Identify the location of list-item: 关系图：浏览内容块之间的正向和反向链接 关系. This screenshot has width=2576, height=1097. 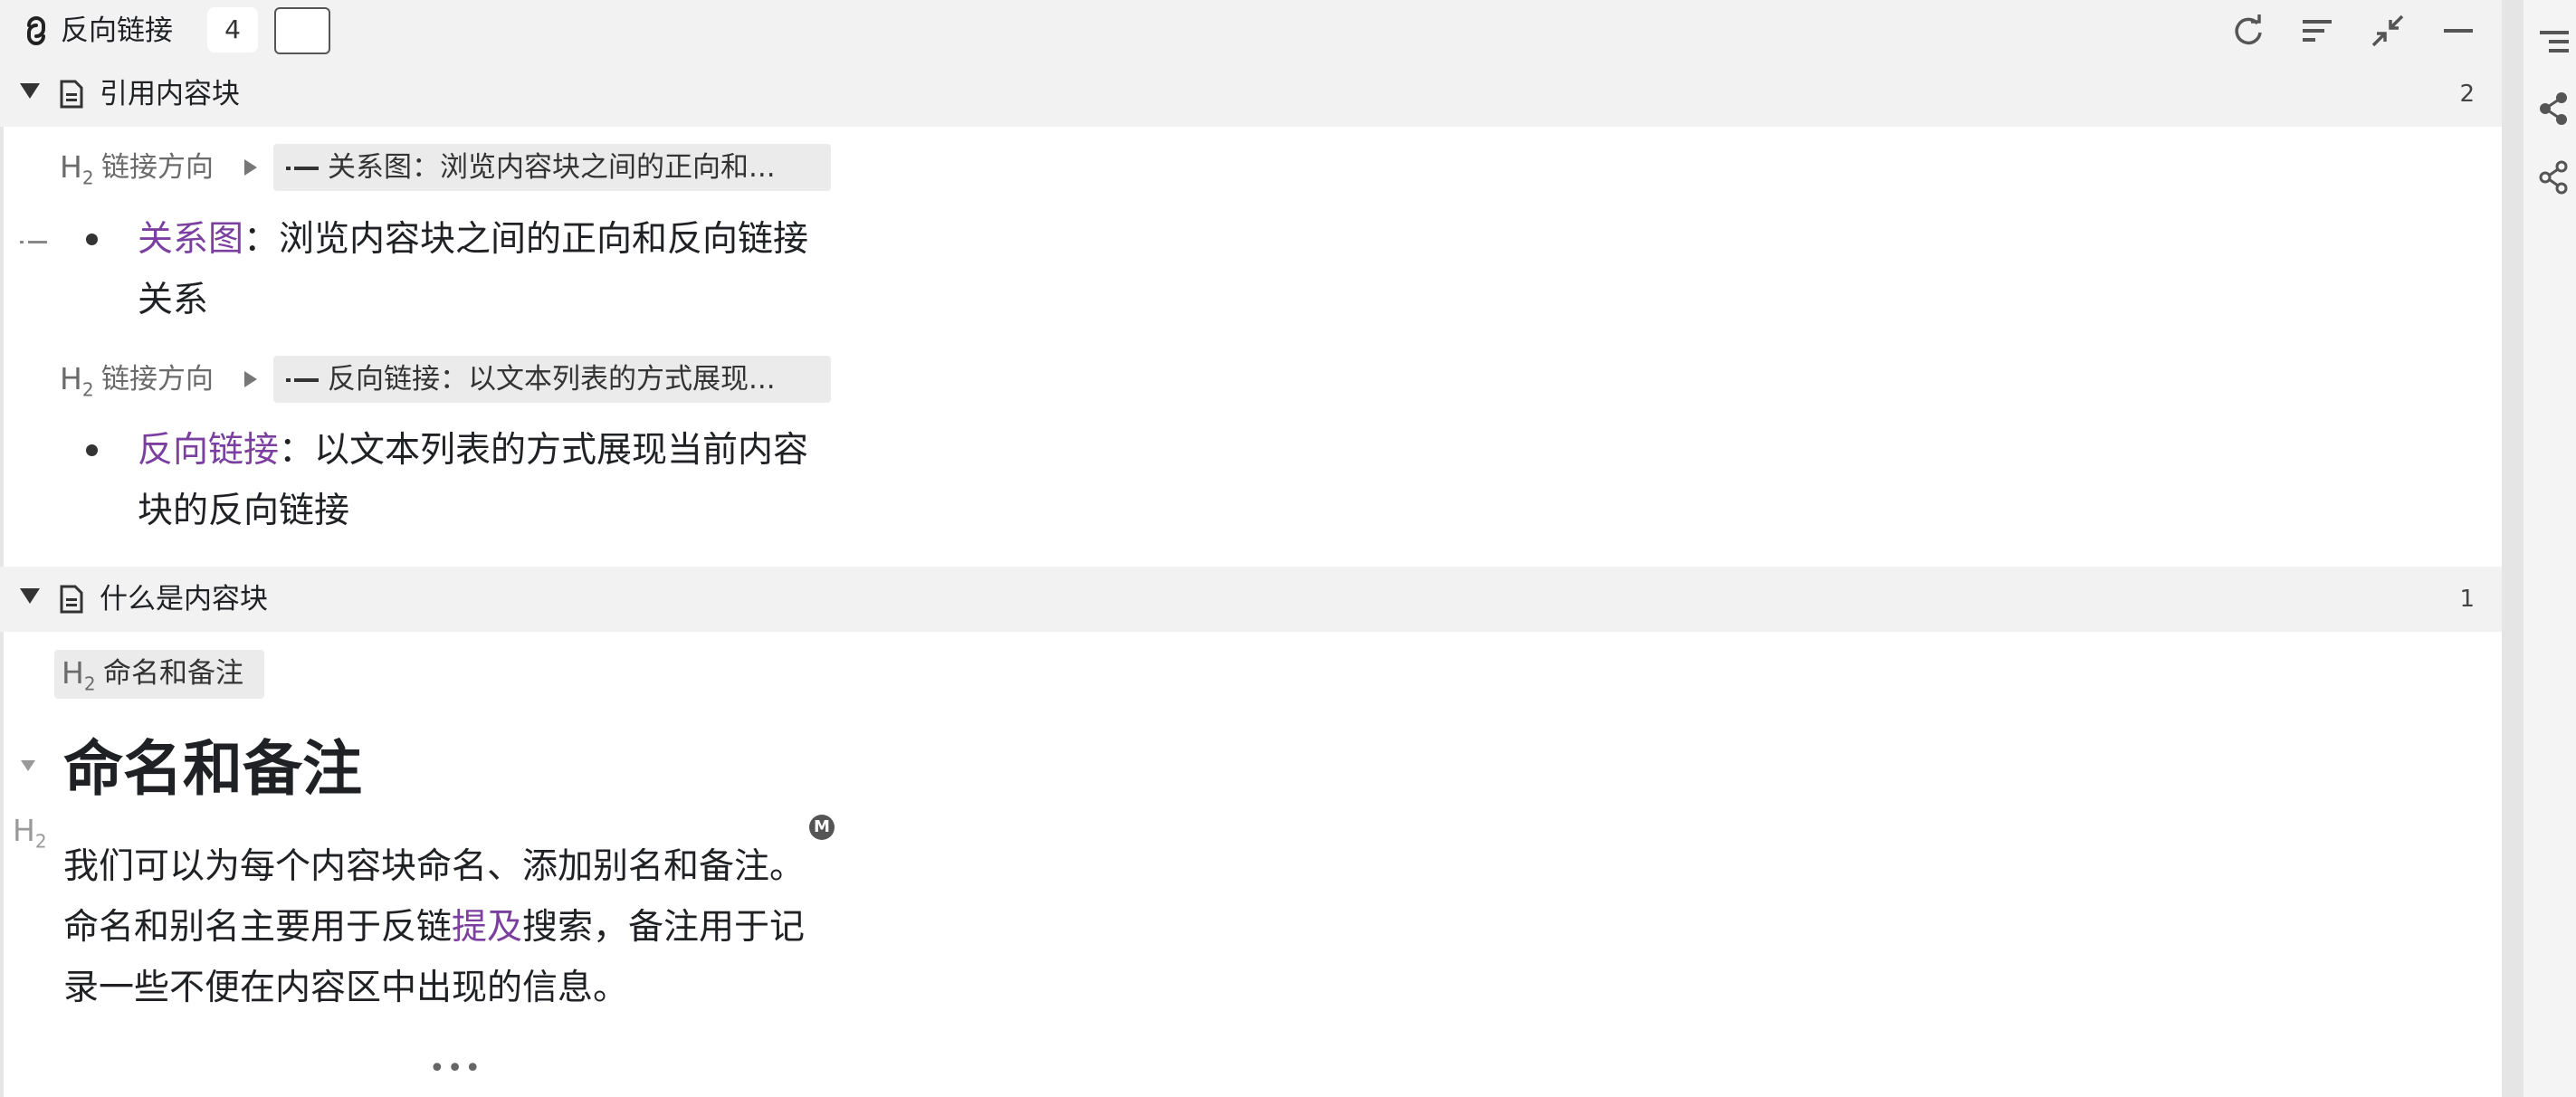
(474, 269).